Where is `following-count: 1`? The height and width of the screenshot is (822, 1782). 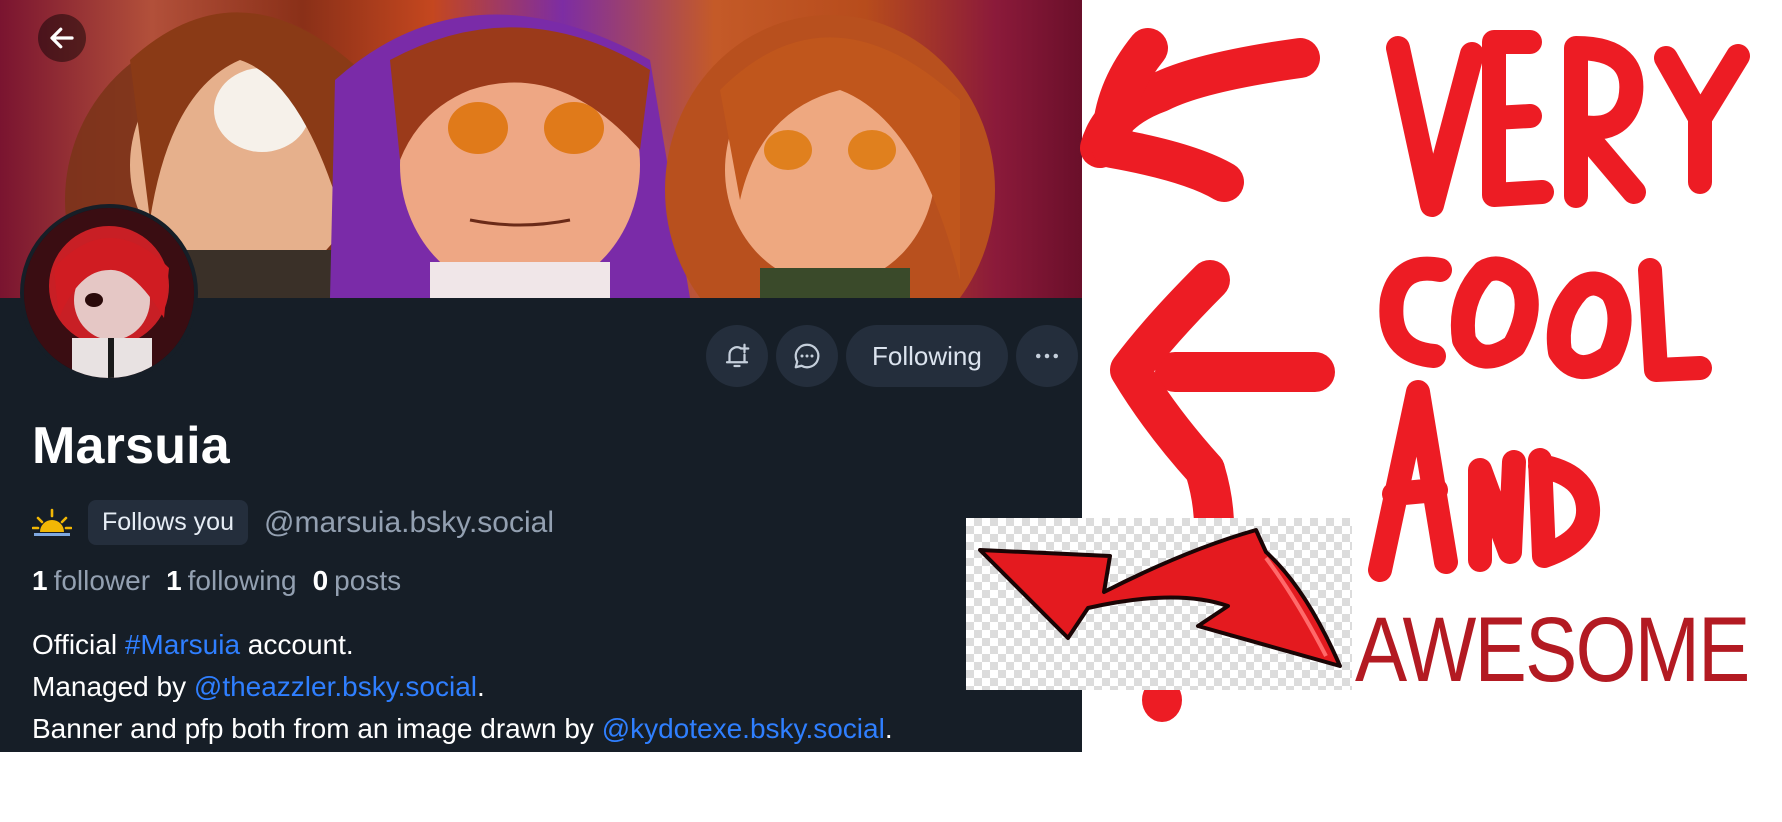 following-count: 1 is located at coordinates (174, 580).